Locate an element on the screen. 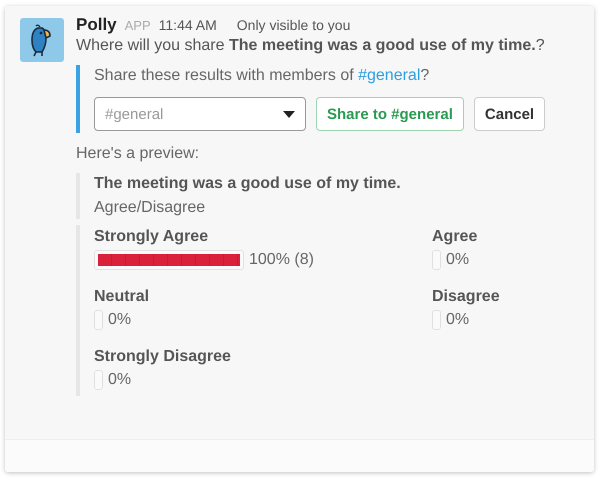 Image resolution: width=600 pixels, height=480 pixels. preview-label: Here's a preview: is located at coordinates (138, 154).